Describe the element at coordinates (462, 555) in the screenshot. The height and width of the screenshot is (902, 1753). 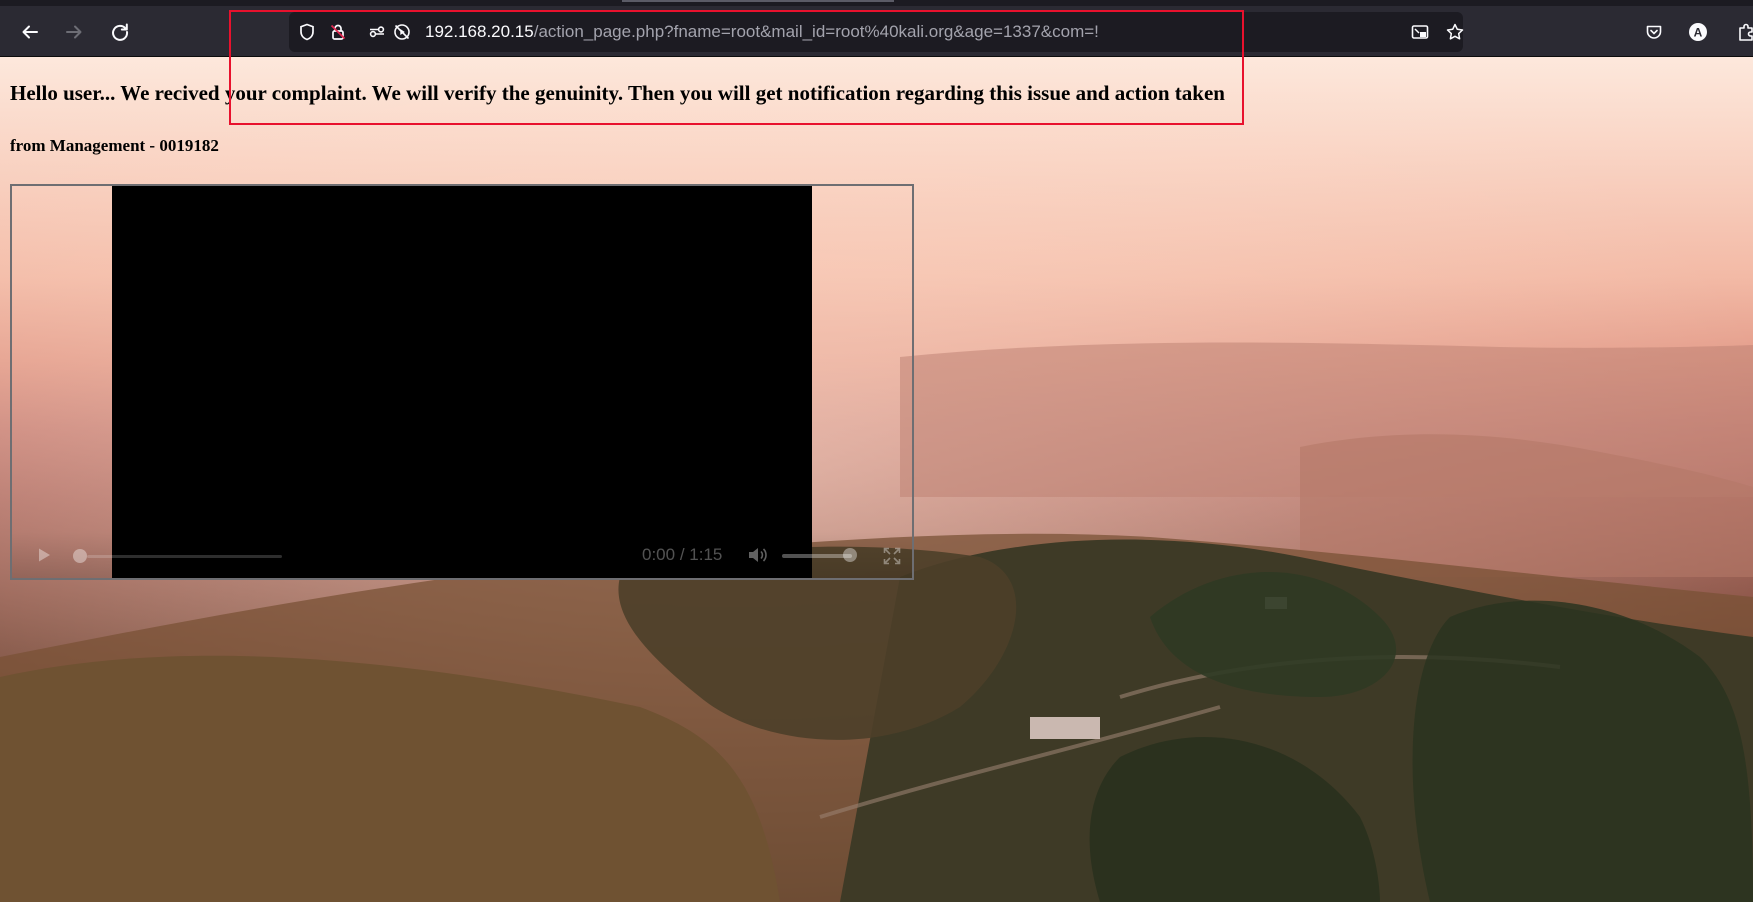
I see `video-controls: 0:00 / 1:15` at that location.